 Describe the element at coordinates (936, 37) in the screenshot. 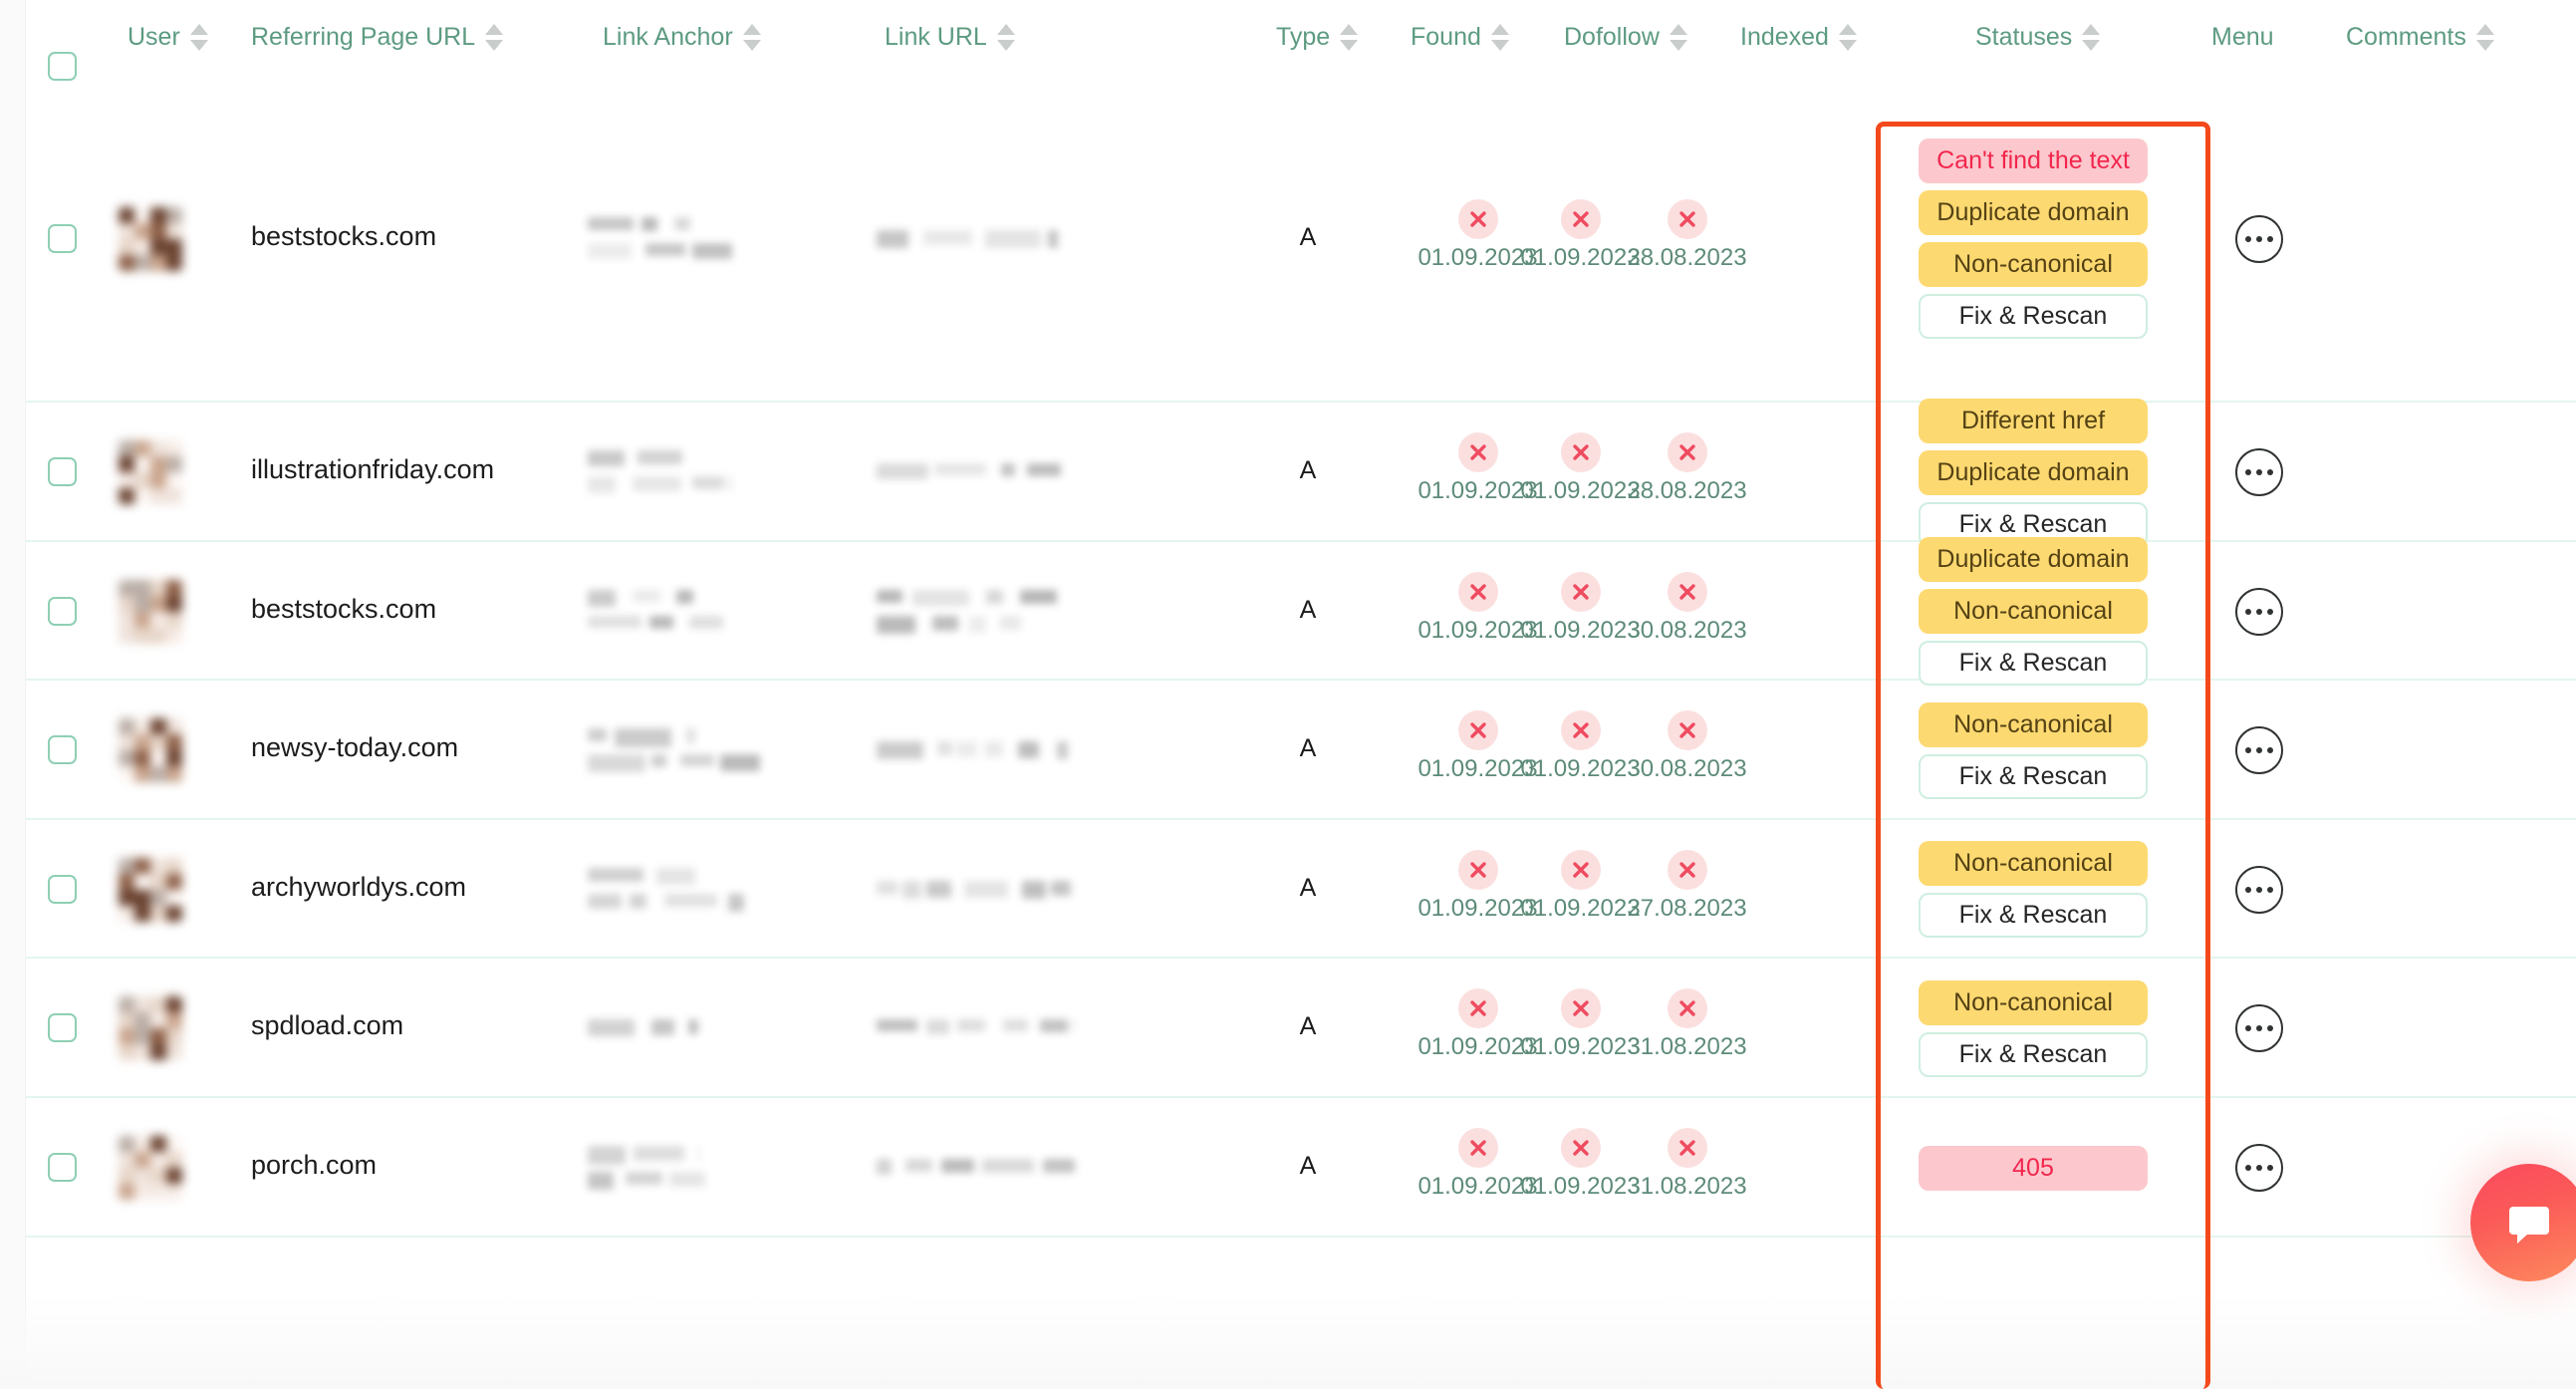

I see `column-header-link-url-label: Link URL` at that location.